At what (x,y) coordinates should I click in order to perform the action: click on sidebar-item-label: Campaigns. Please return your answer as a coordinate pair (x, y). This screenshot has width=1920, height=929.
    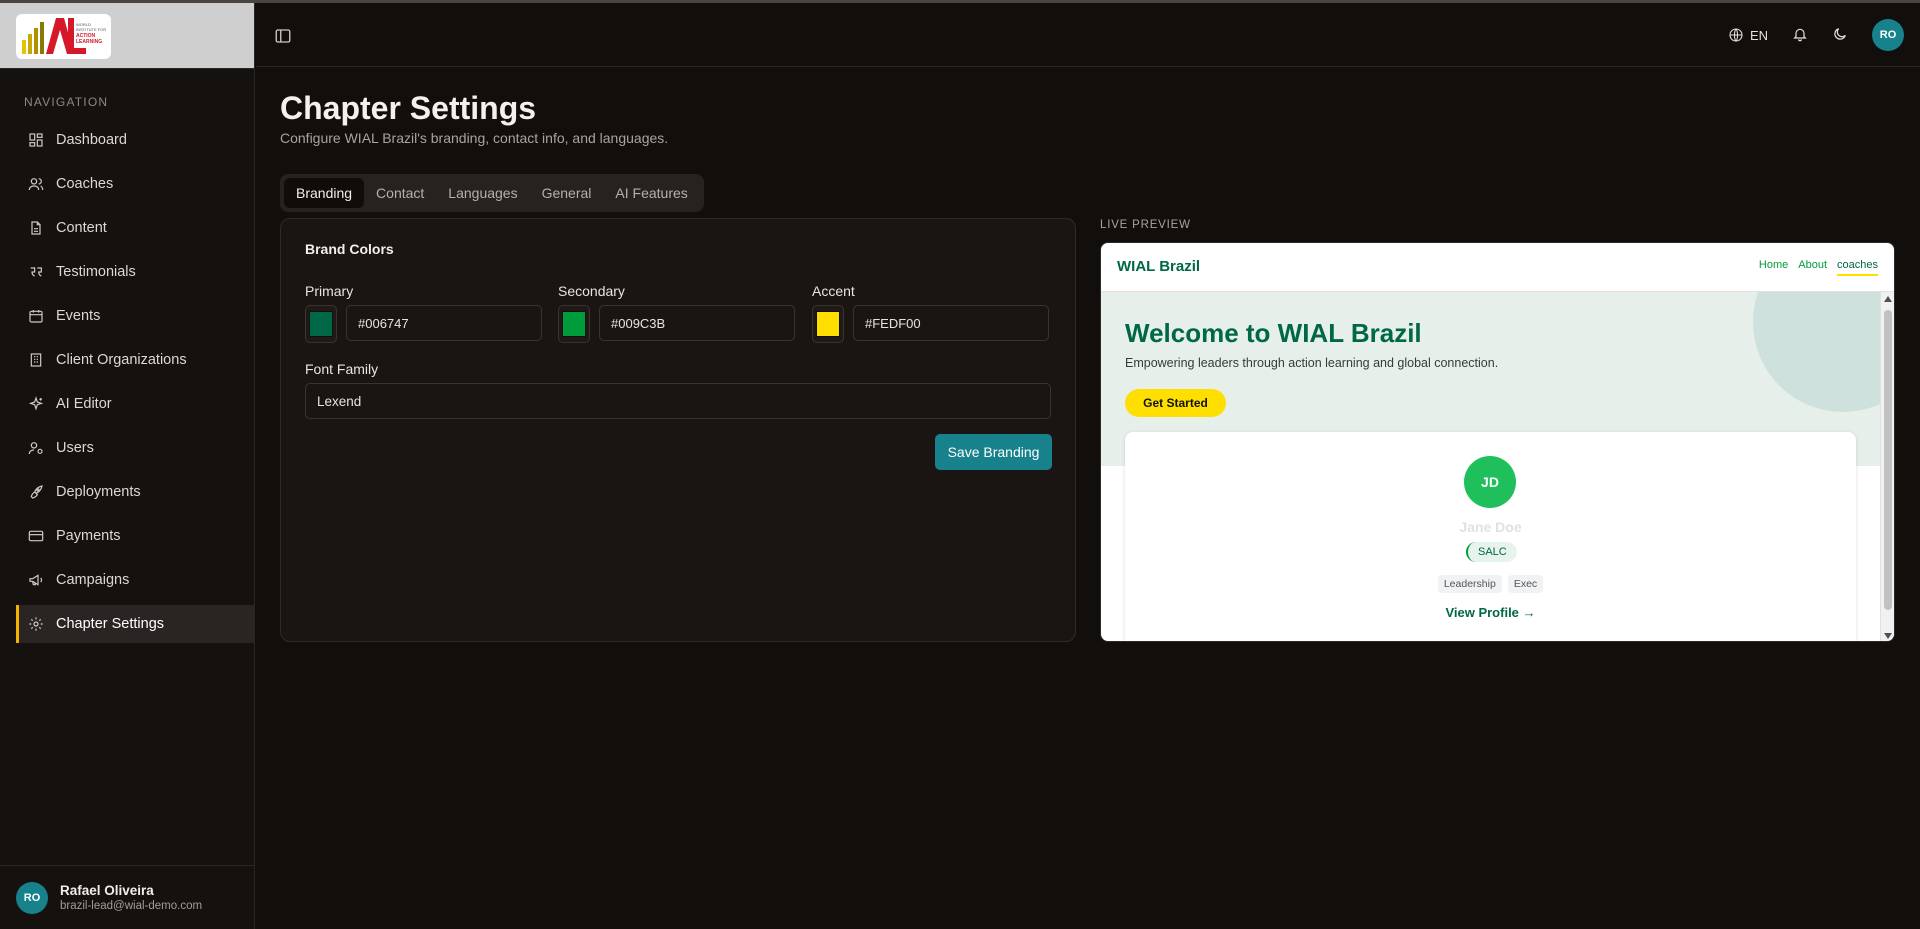
    Looking at the image, I should click on (93, 580).